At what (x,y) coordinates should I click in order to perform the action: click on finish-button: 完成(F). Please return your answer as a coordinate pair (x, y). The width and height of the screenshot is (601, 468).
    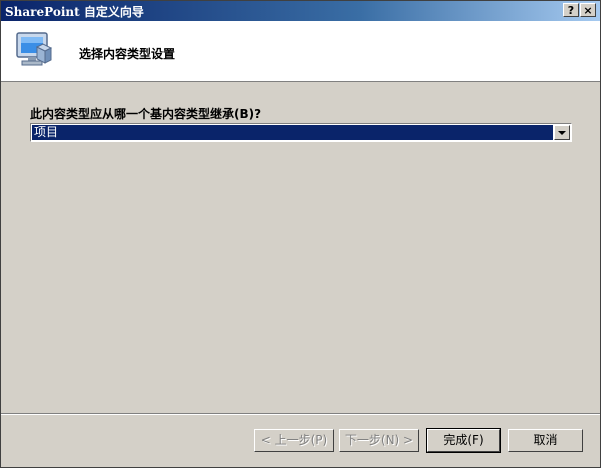
    Looking at the image, I should click on (463, 440).